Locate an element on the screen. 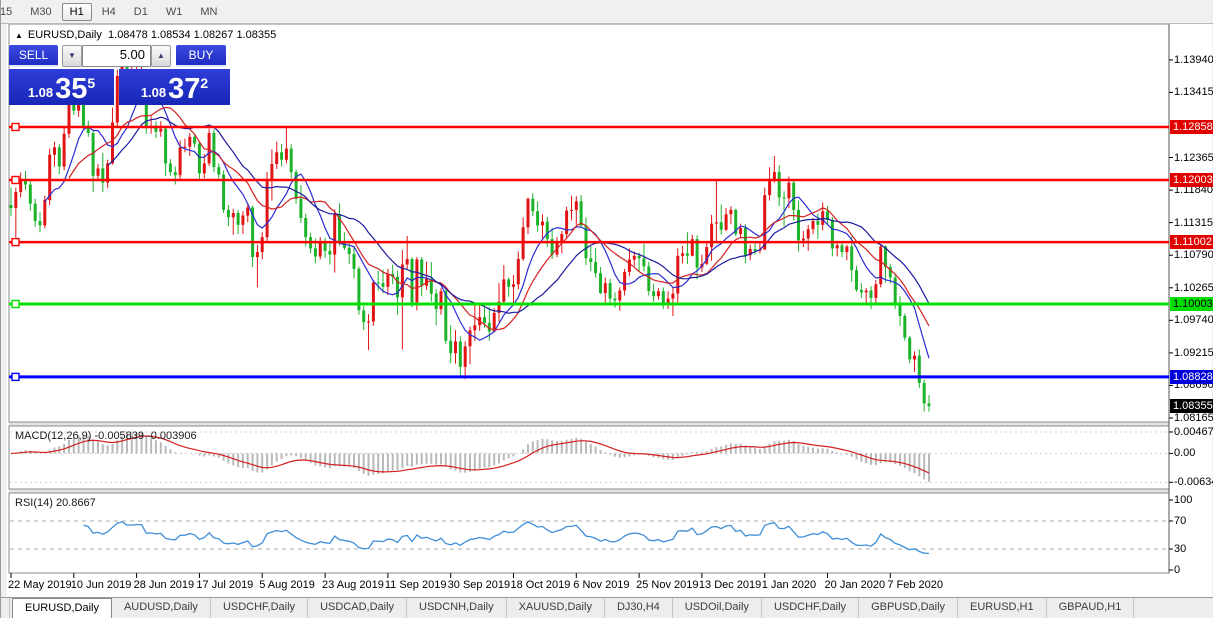 This screenshot has height=618, width=1213. chart-tab-8: USDCHF,Daily is located at coordinates (811, 608).